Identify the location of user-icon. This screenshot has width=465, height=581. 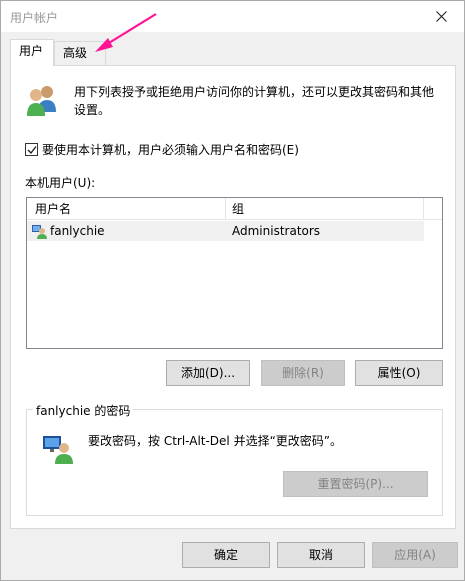
(39, 232).